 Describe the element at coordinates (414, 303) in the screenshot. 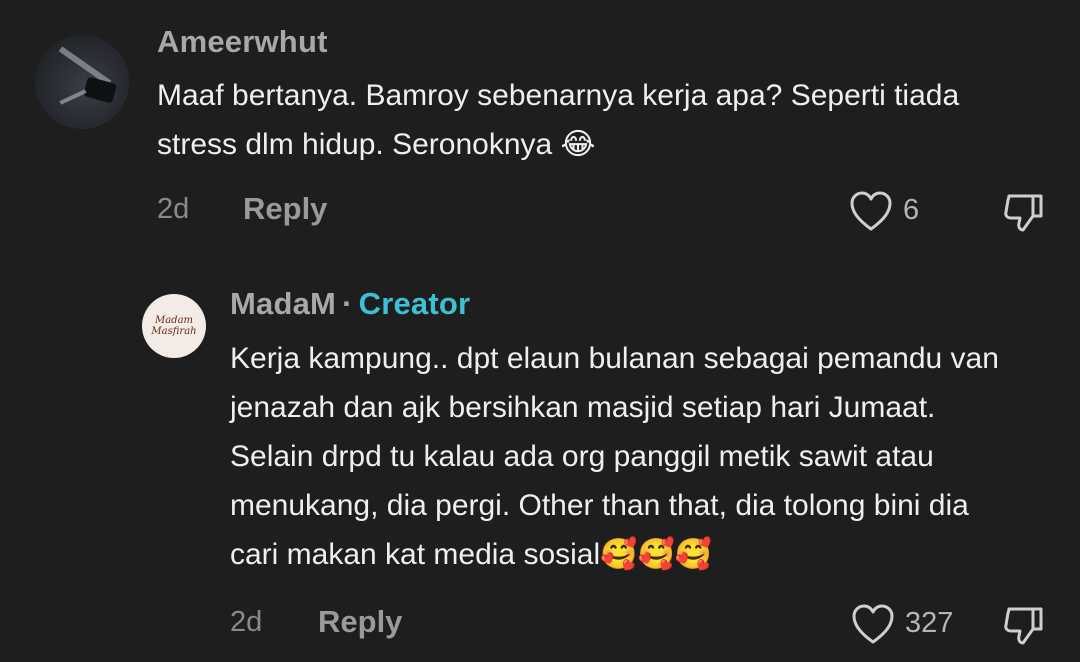

I see `creator-badge: Creator` at that location.